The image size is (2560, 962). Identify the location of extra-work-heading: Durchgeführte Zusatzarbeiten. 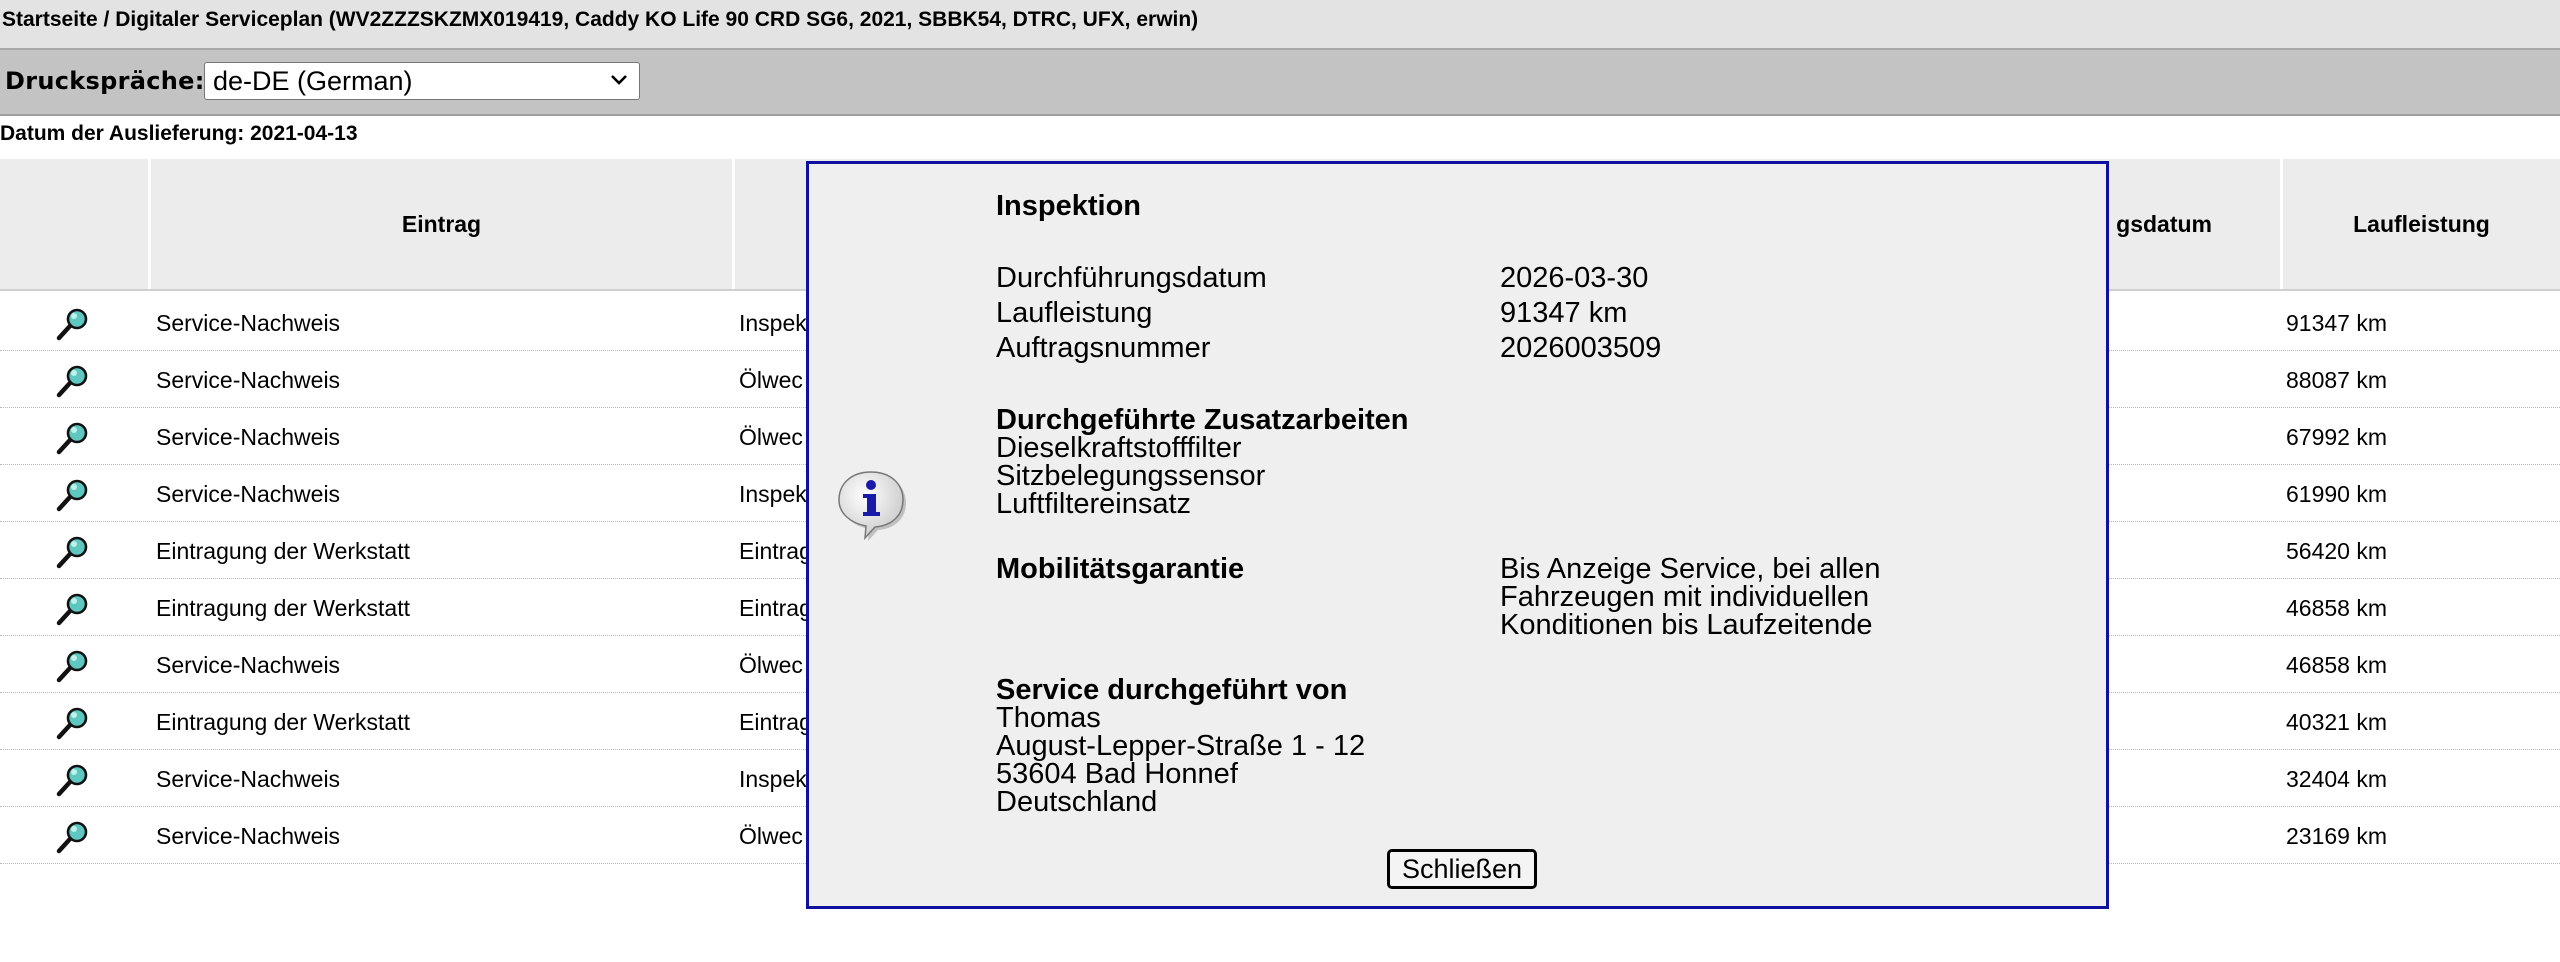
(1202, 420).